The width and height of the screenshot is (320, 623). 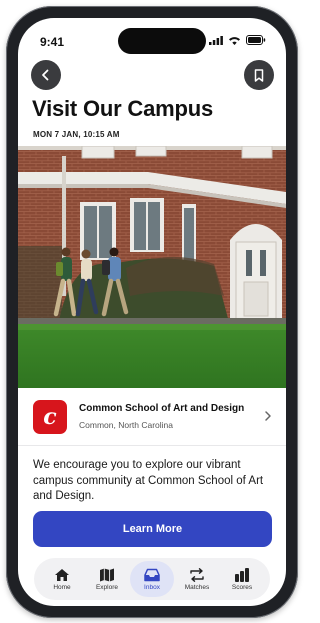 I want to click on chevron-right-icon, so click(x=268, y=416).